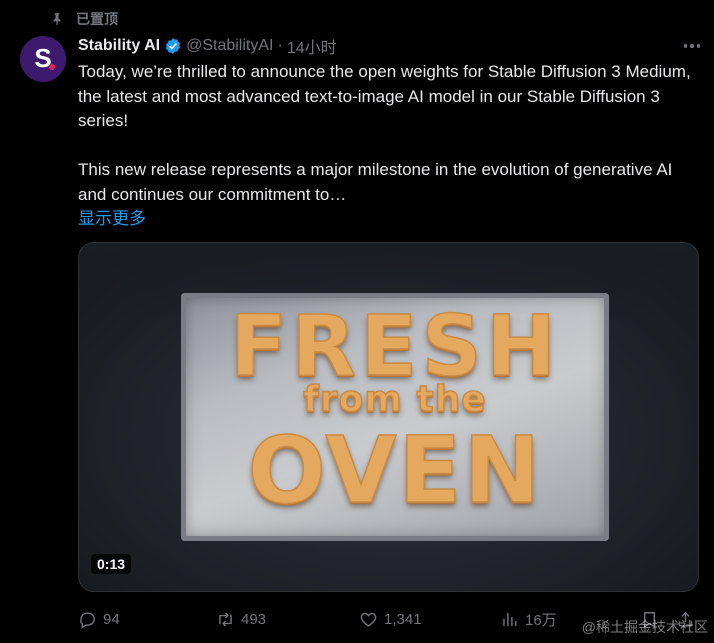 The width and height of the screenshot is (714, 643). Describe the element at coordinates (541, 620) in the screenshot. I see `views-count: 16万` at that location.